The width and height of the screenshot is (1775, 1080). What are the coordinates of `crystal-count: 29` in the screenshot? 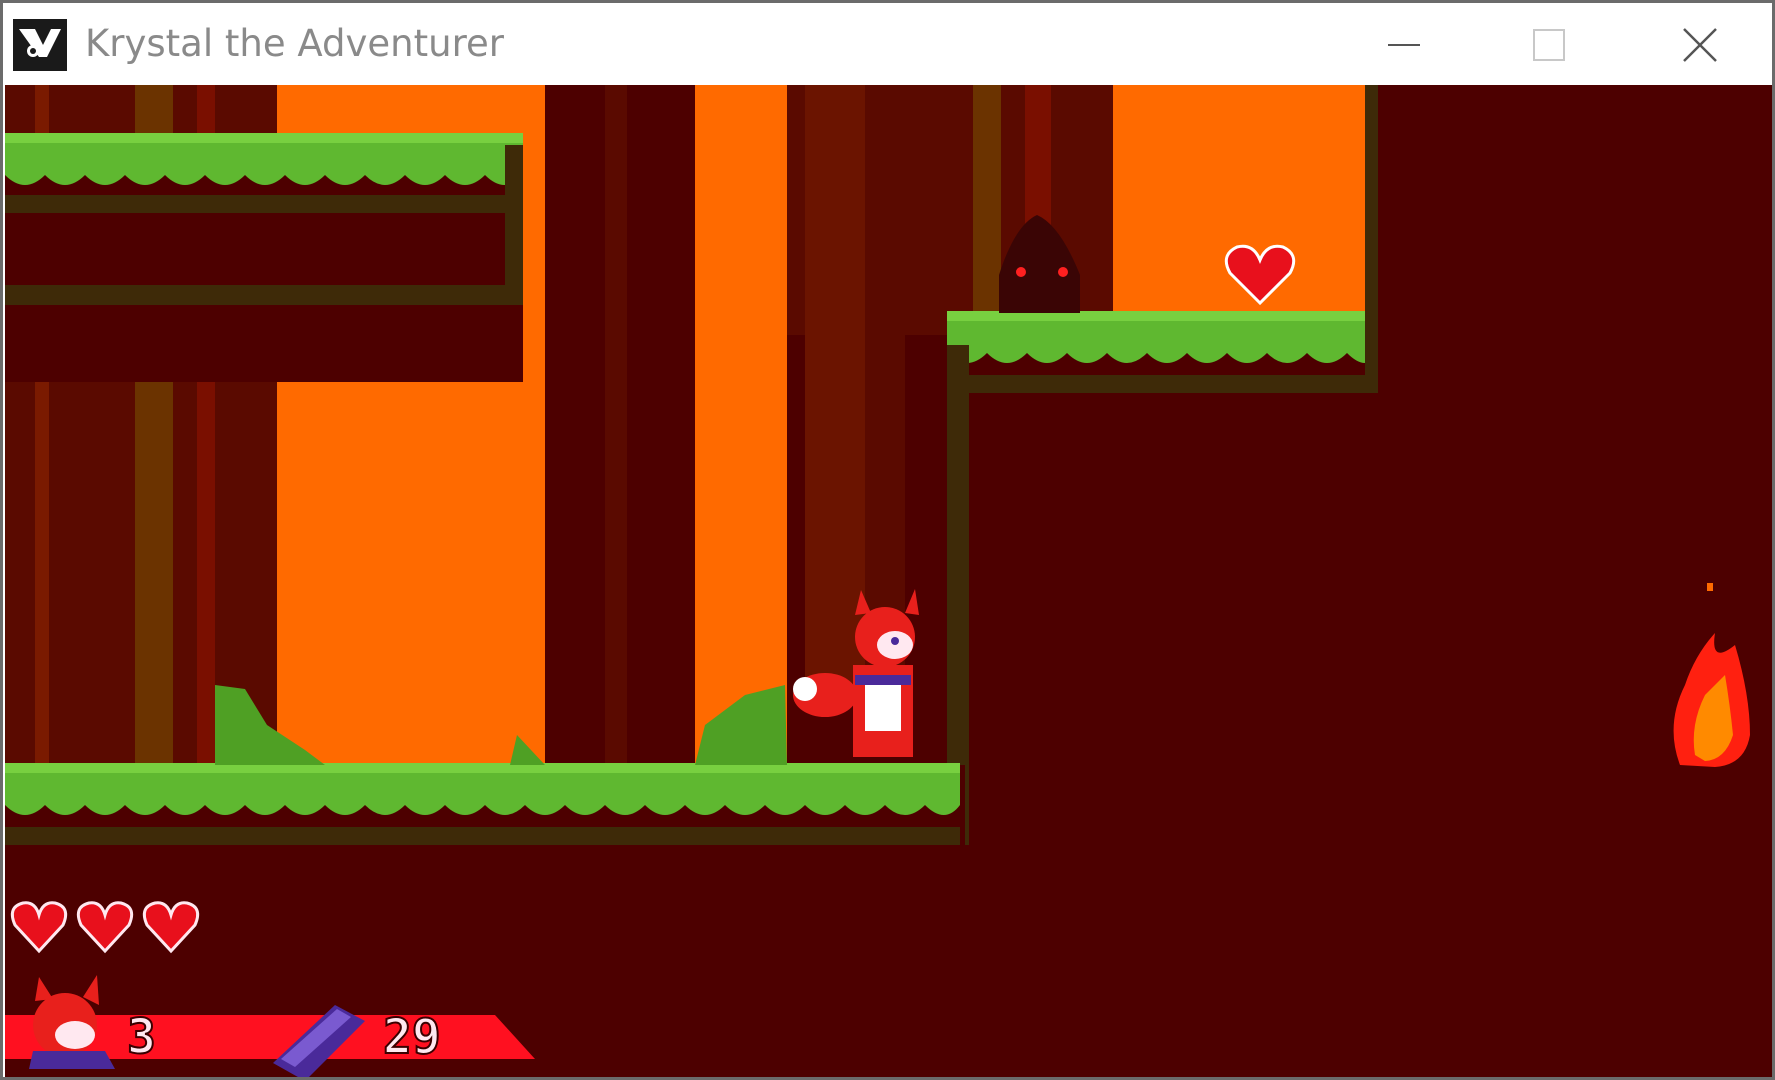 It's located at (412, 1037).